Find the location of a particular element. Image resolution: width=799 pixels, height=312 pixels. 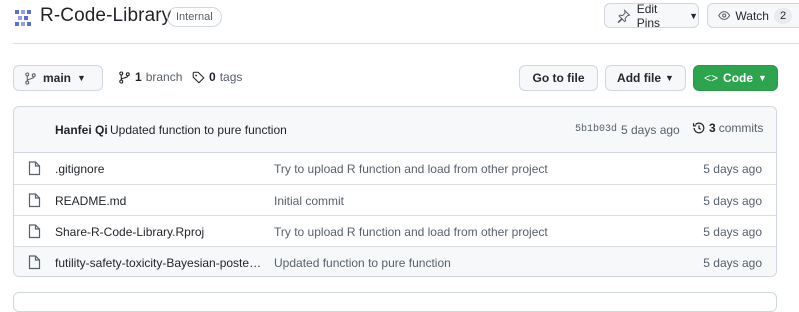

branch-select-button: main ▼ is located at coordinates (58, 78).